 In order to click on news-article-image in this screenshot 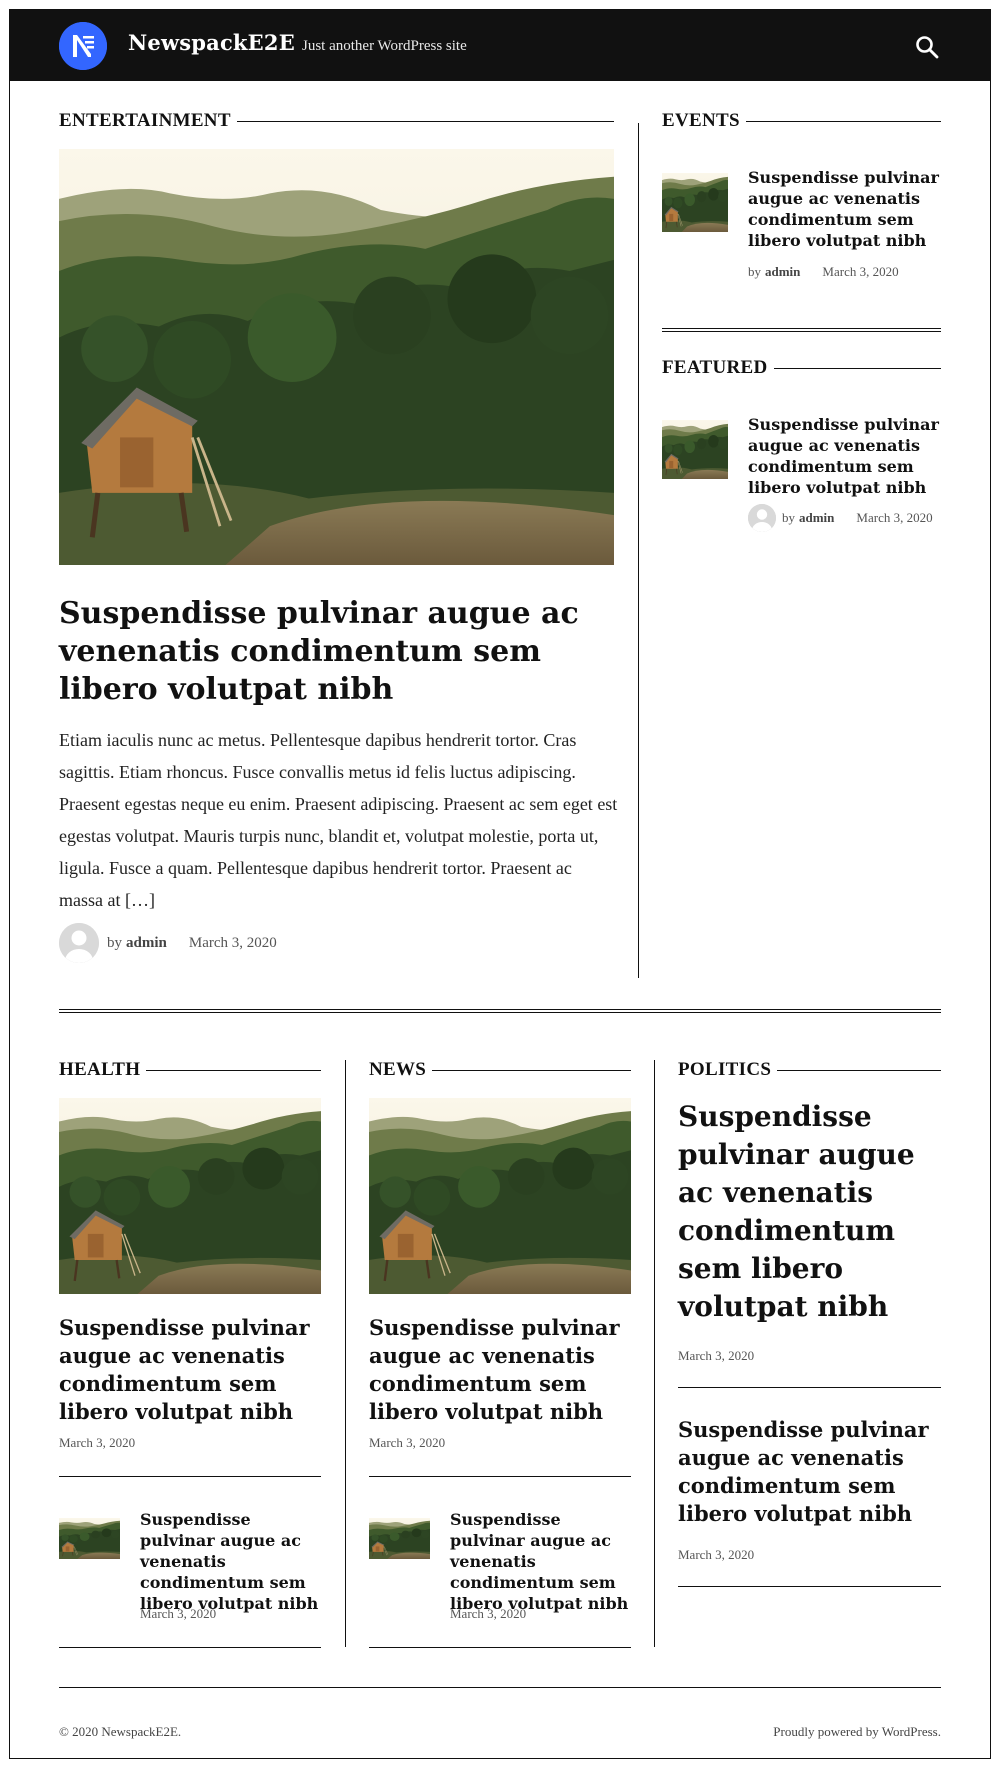, I will do `click(500, 1196)`.